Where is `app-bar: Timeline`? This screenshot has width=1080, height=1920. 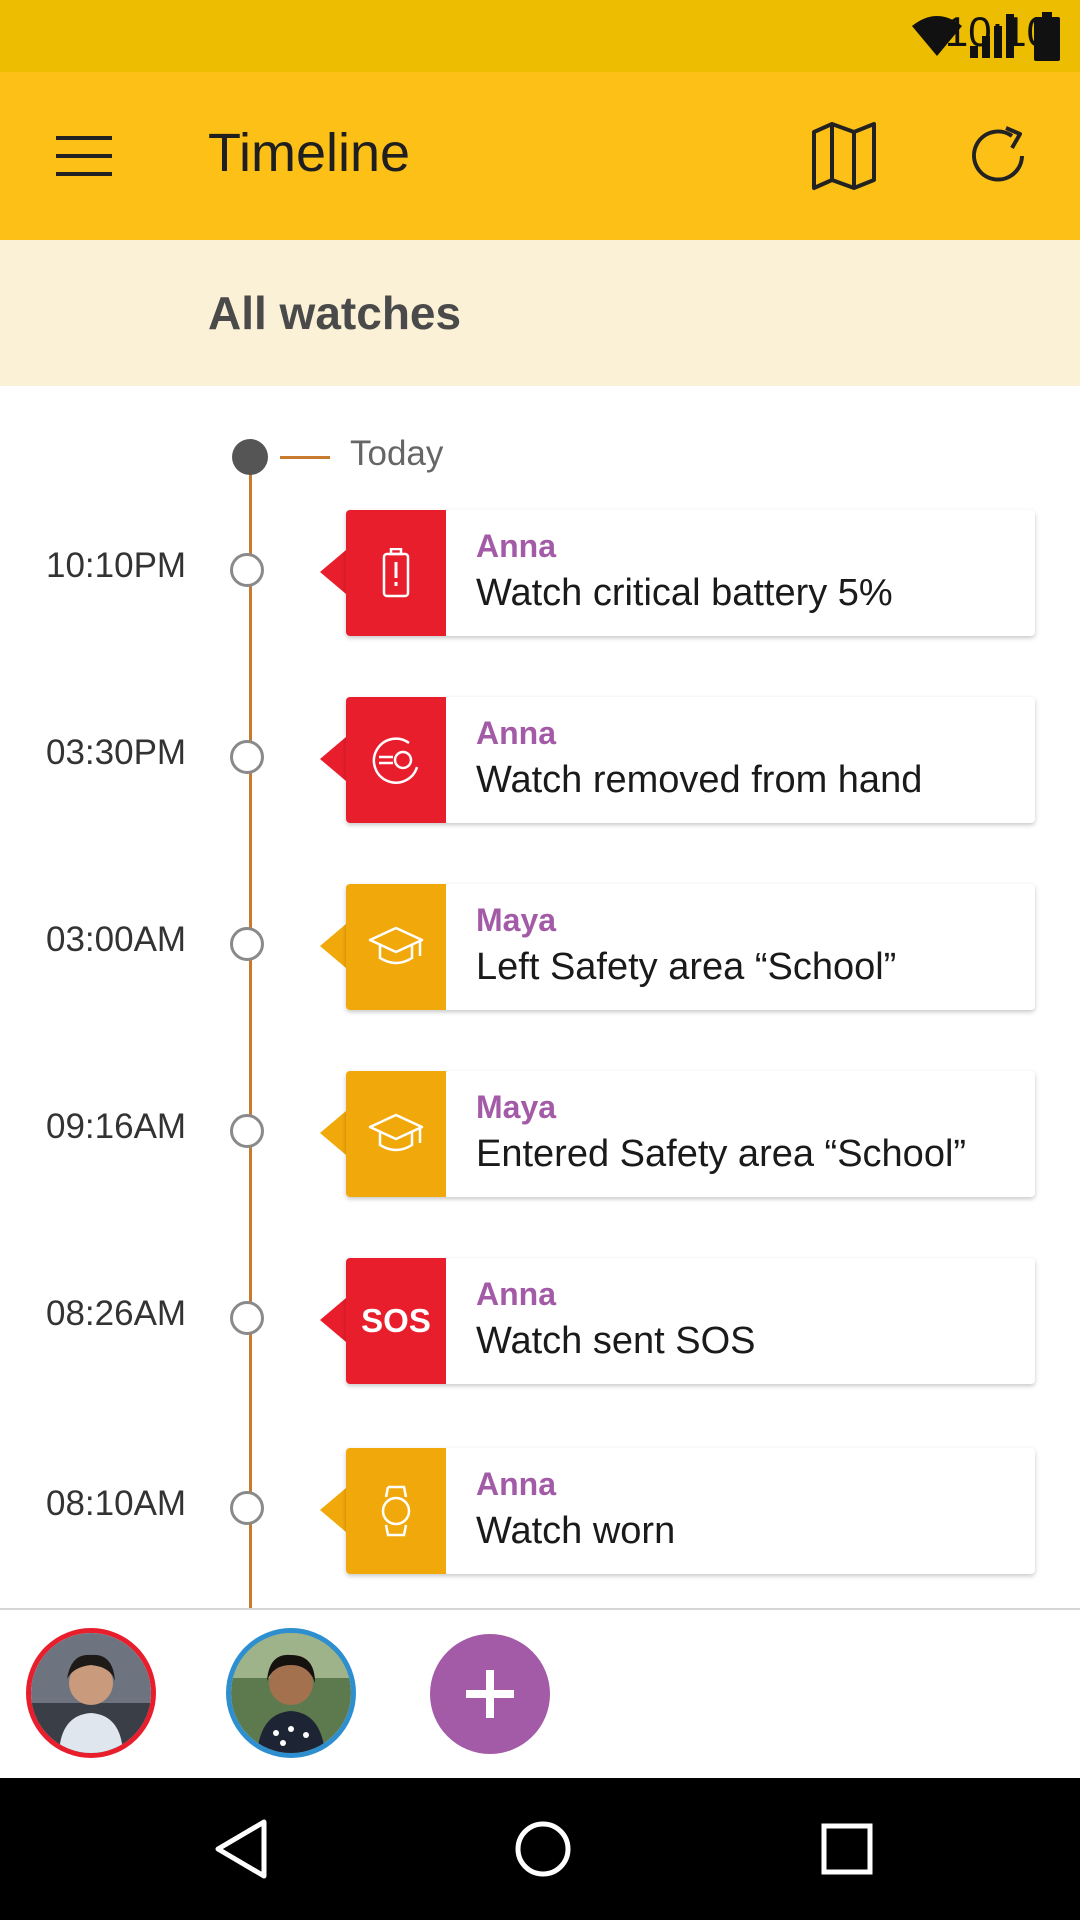
app-bar: Timeline is located at coordinates (540, 156).